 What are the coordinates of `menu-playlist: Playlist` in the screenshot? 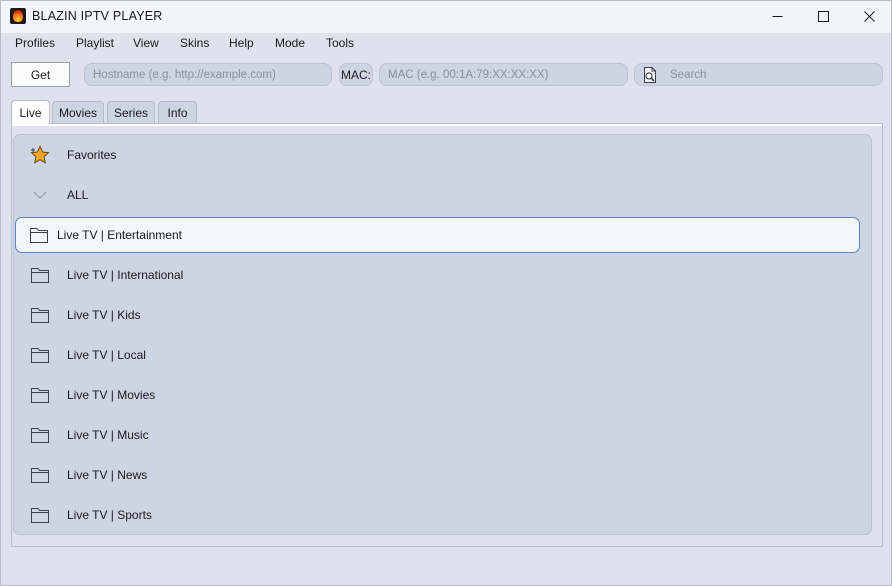 It's located at (95, 43).